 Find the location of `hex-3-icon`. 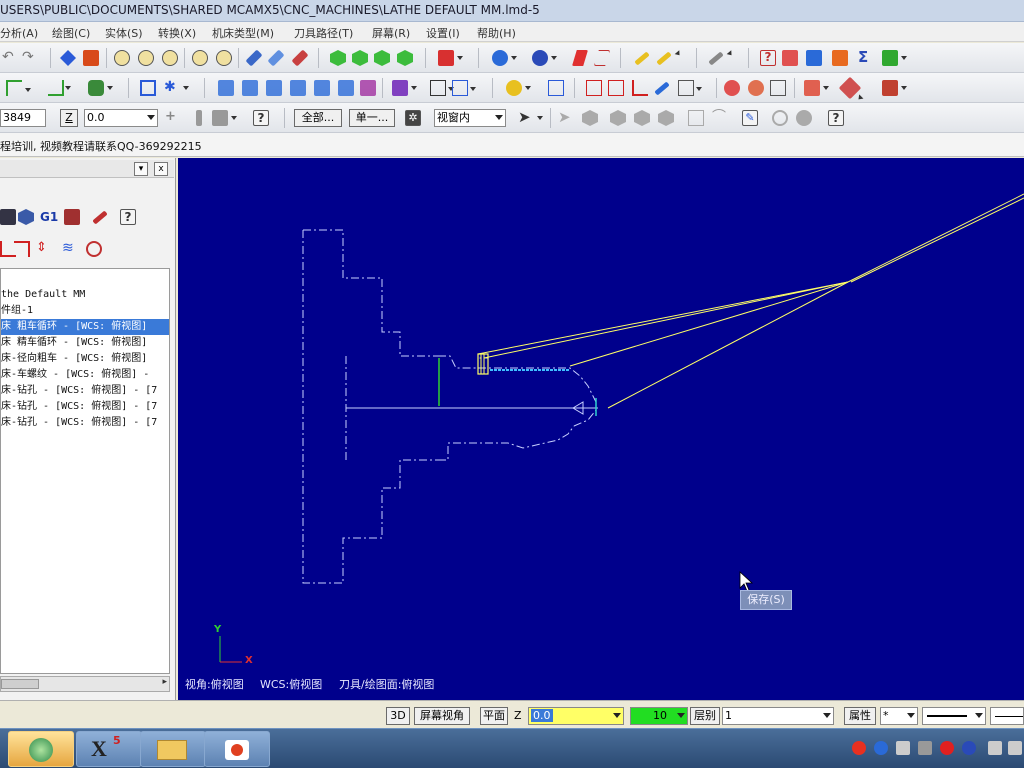

hex-3-icon is located at coordinates (642, 118).